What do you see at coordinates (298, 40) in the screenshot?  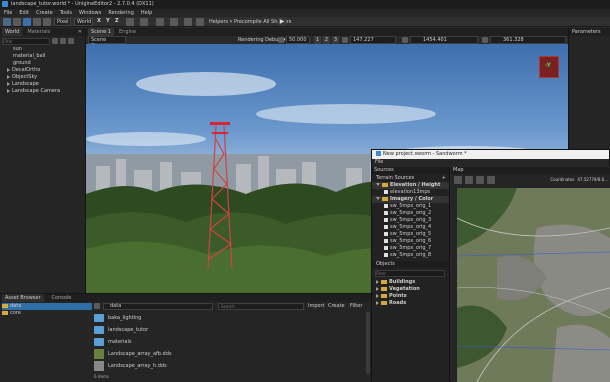 I see `speed-field: 50.000` at bounding box center [298, 40].